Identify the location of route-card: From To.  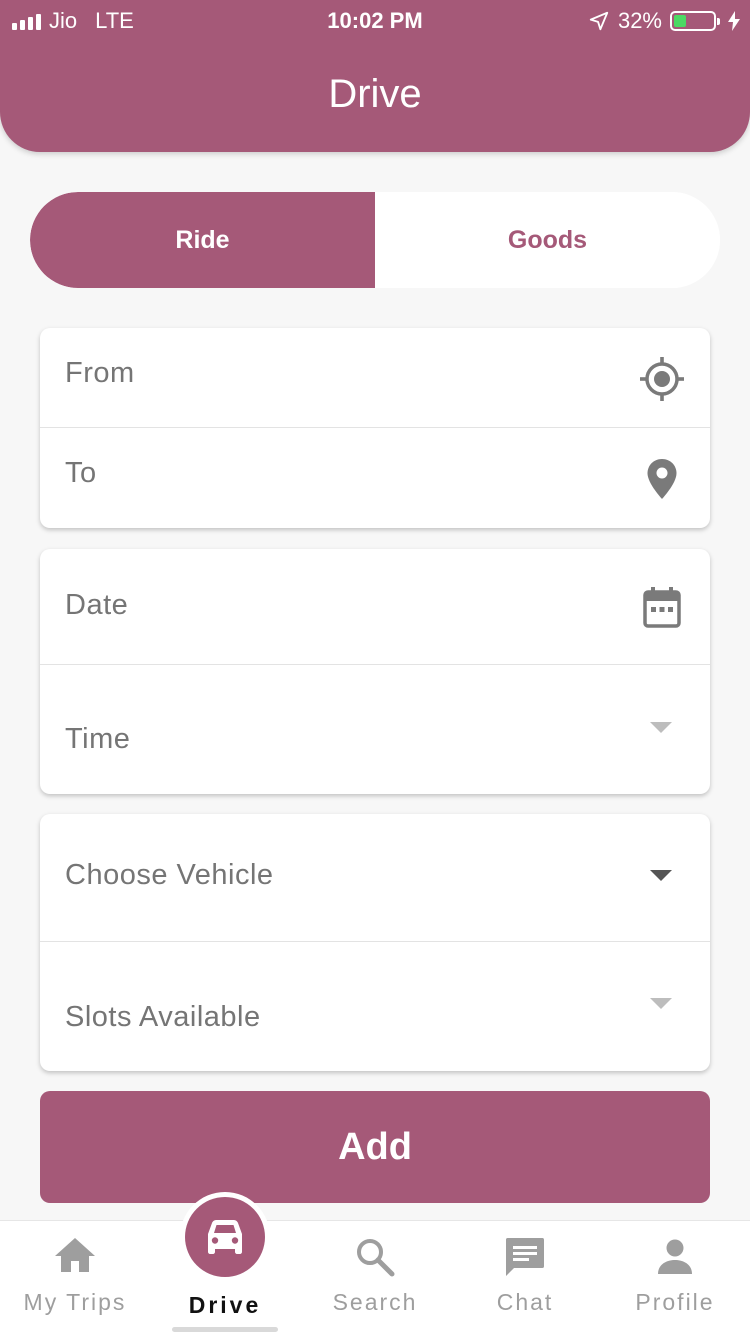
(375, 428).